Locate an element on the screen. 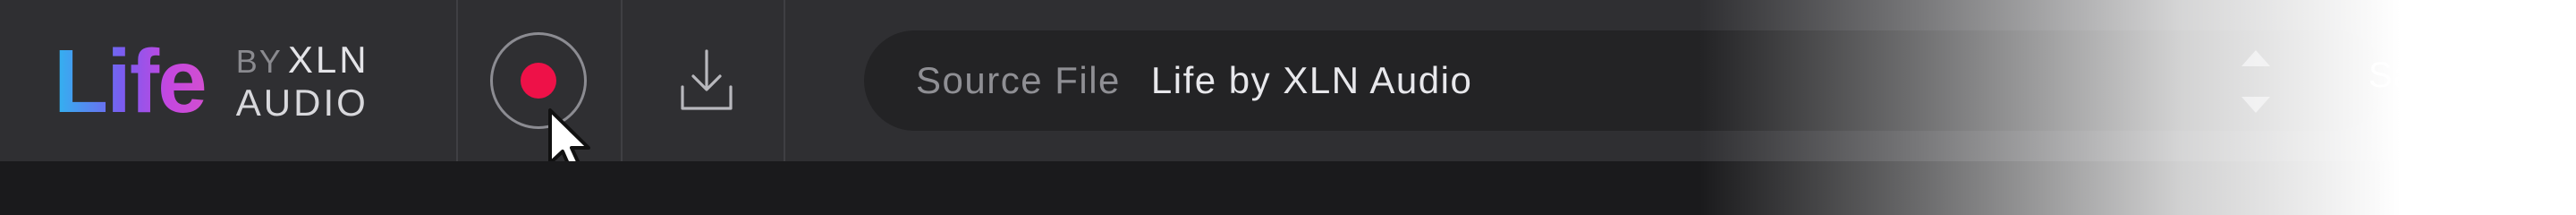  record-icon is located at coordinates (538, 81).